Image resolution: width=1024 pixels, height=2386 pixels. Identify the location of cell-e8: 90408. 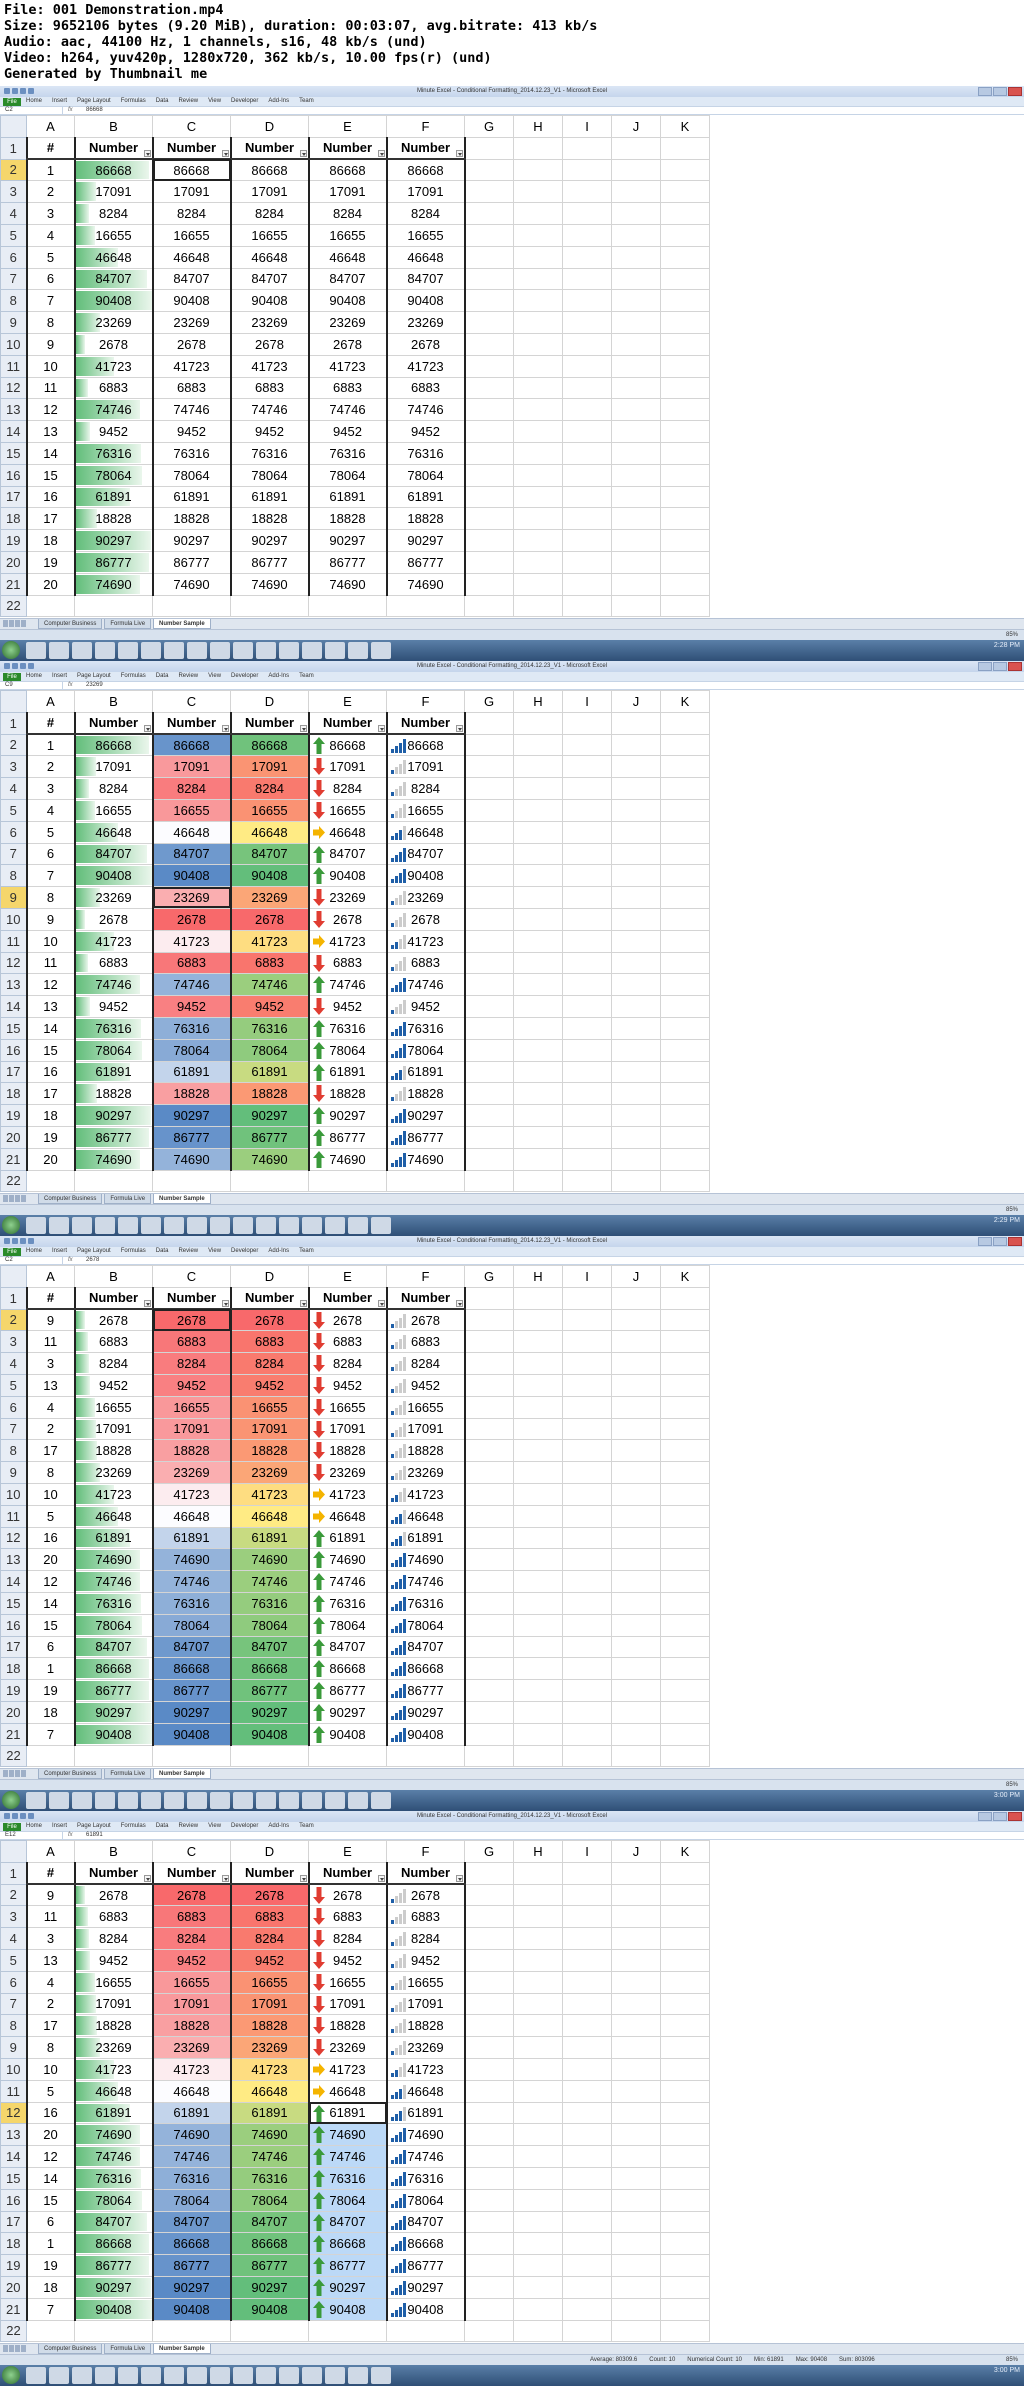
(347, 301).